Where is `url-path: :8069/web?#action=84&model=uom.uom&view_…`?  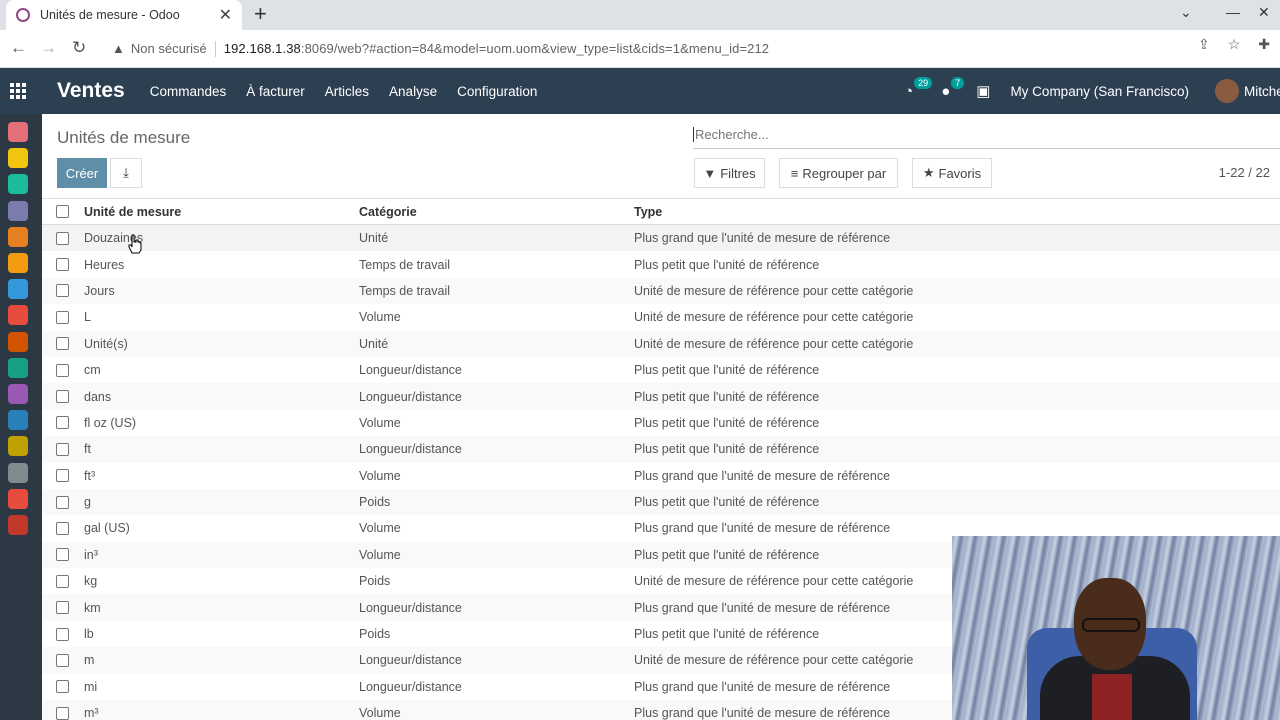 url-path: :8069/web?#action=84&model=uom.uom&view_… is located at coordinates (535, 48).